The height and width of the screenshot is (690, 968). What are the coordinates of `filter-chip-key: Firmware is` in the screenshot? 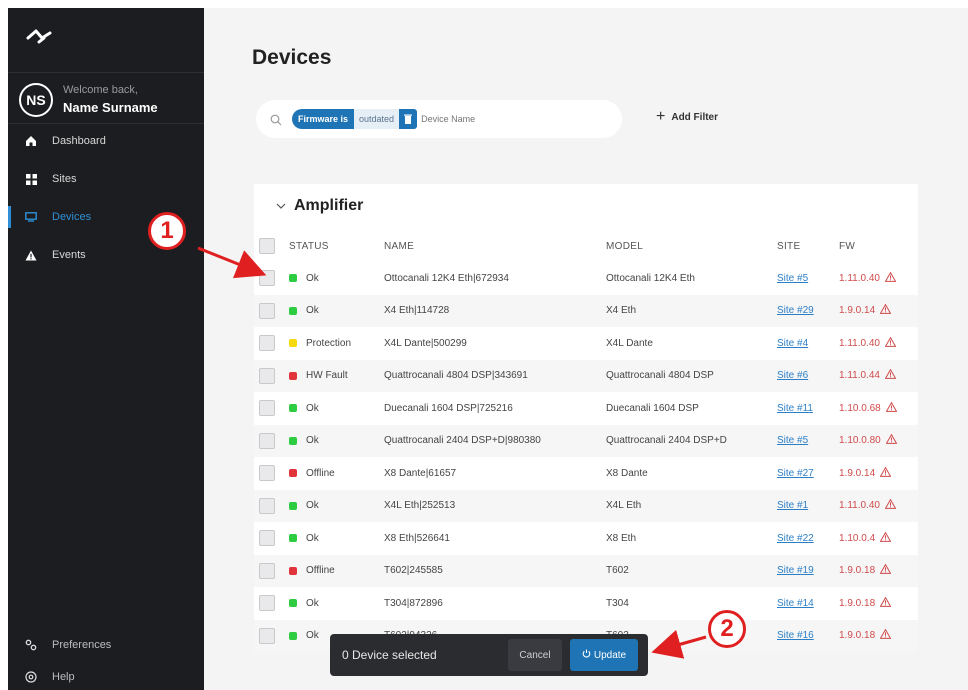 It's located at (323, 119).